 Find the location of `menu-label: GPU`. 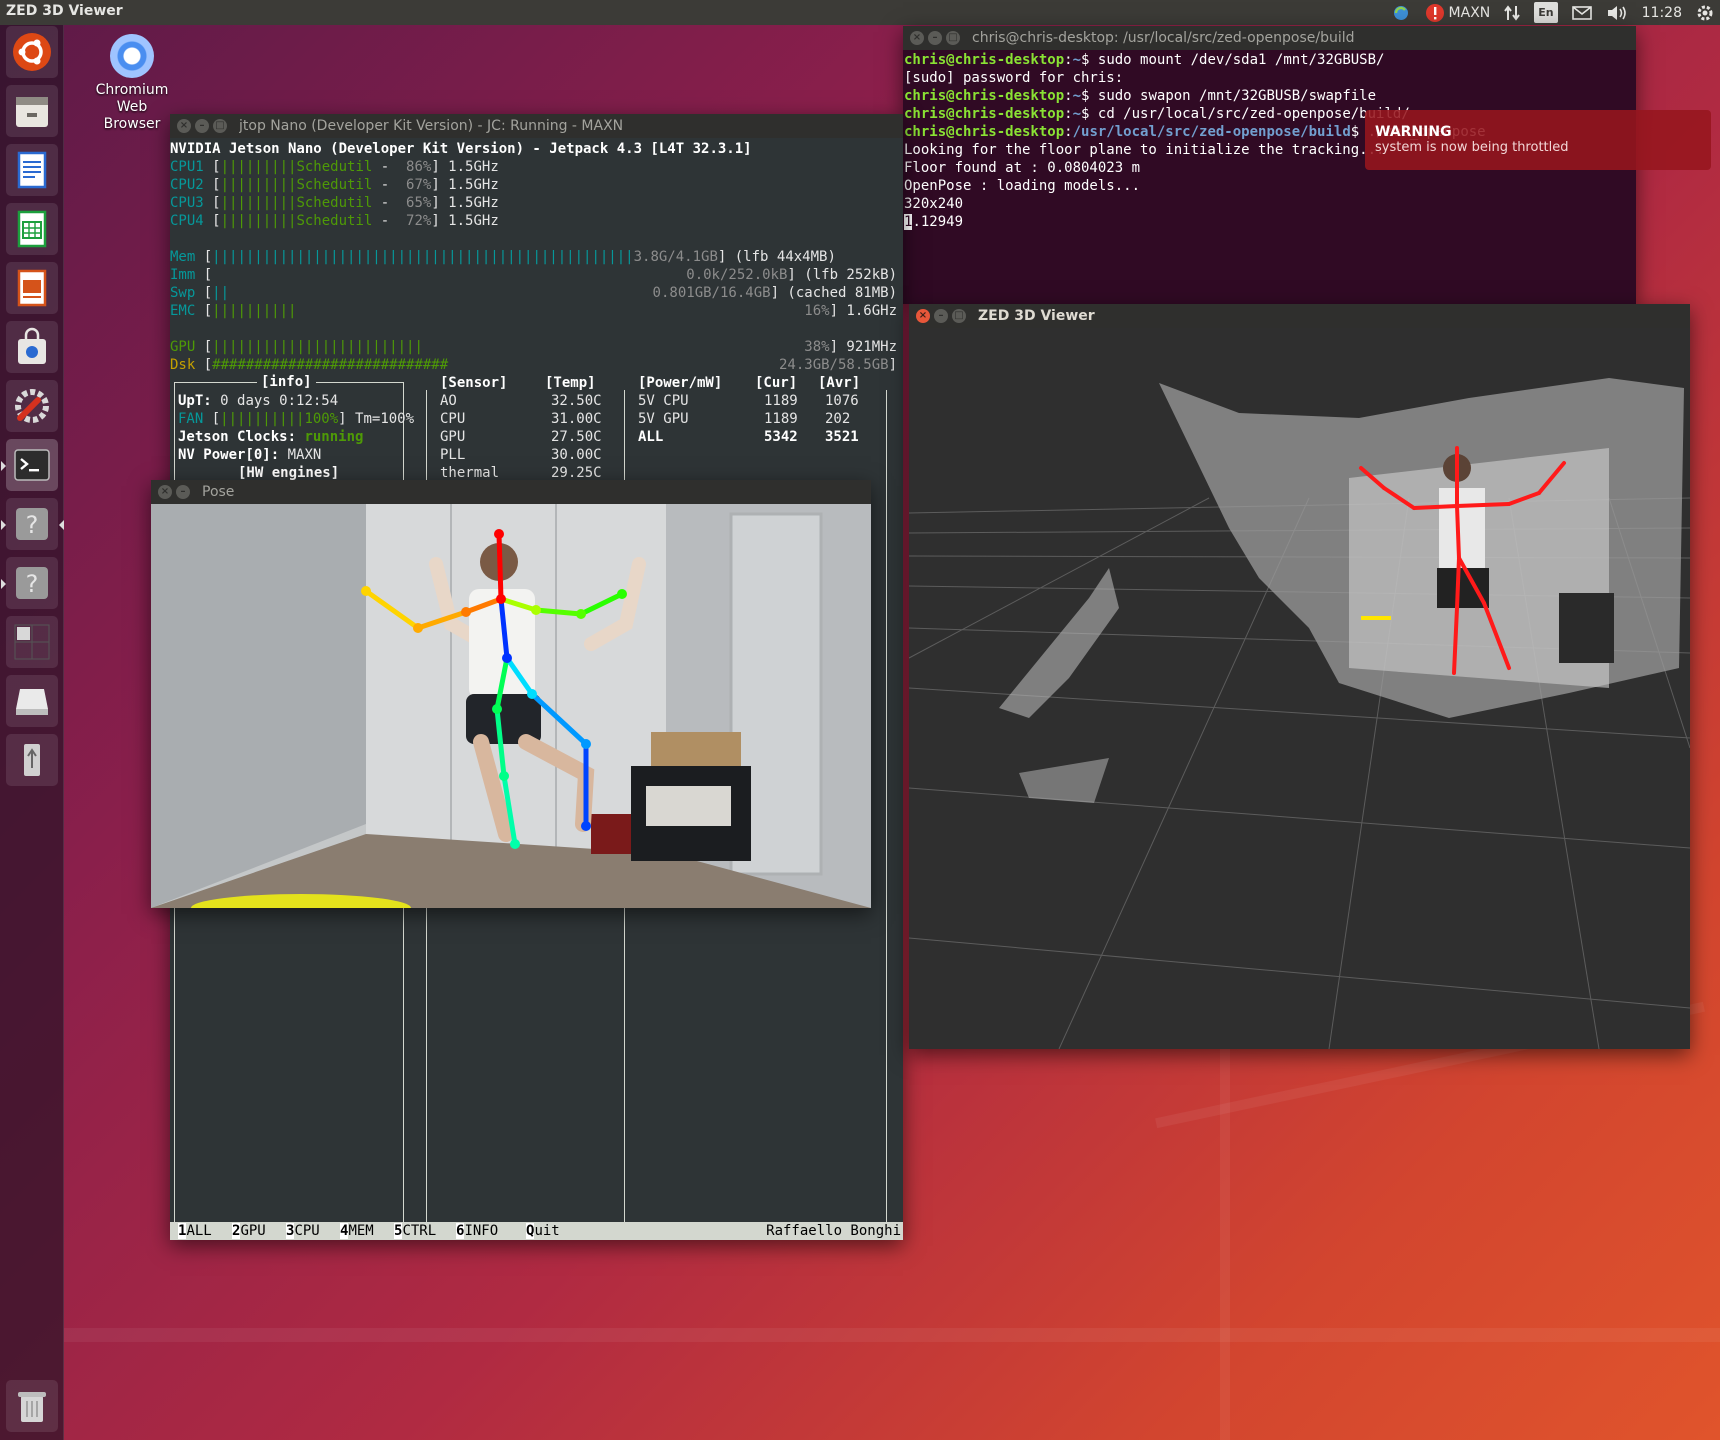

menu-label: GPU is located at coordinates (253, 1231).